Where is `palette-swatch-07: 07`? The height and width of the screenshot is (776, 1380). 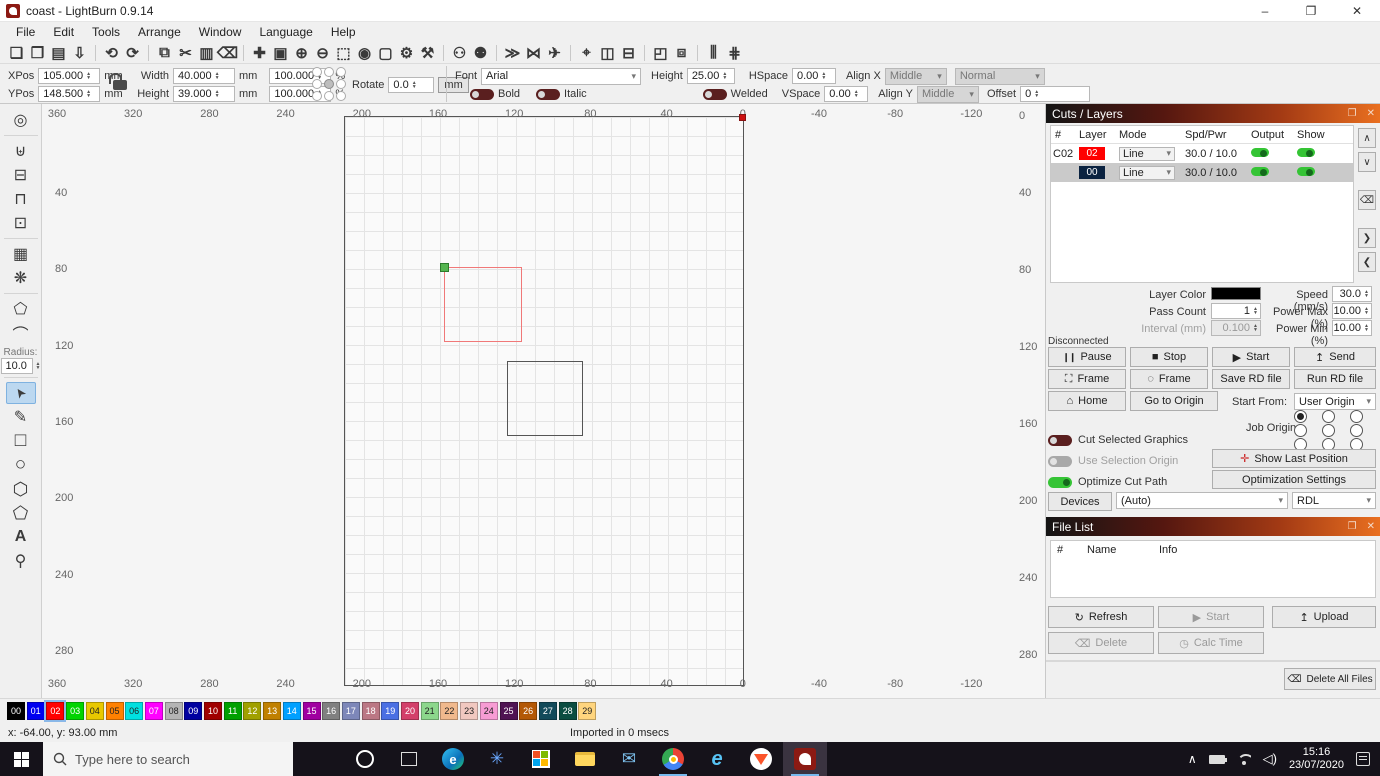 palette-swatch-07: 07 is located at coordinates (153, 711).